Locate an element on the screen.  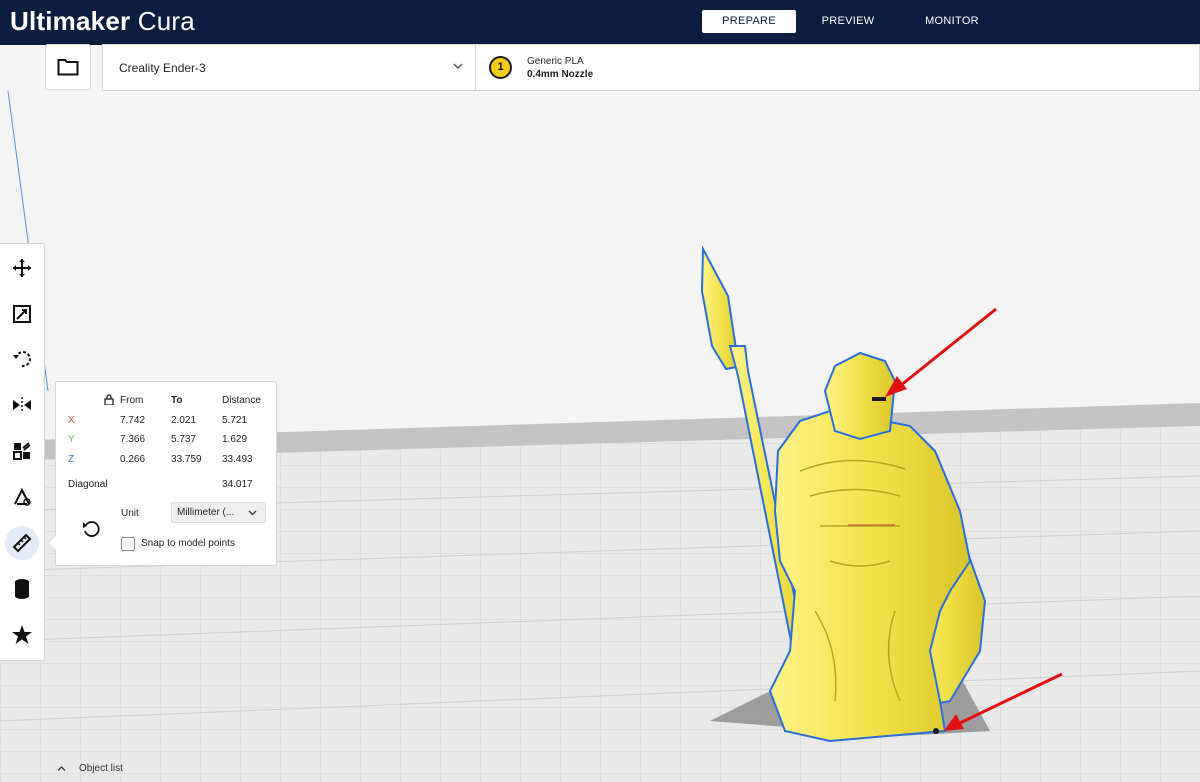
ruler-icon is located at coordinates (22, 543).